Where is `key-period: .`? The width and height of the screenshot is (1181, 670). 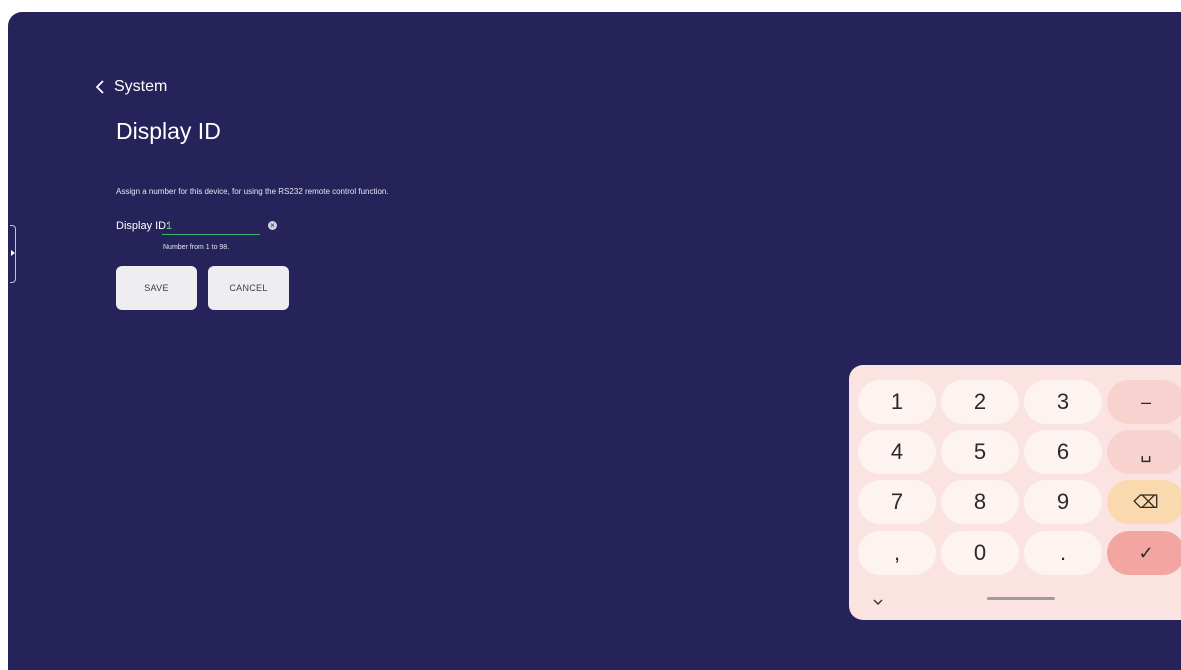
key-period: . is located at coordinates (1063, 553).